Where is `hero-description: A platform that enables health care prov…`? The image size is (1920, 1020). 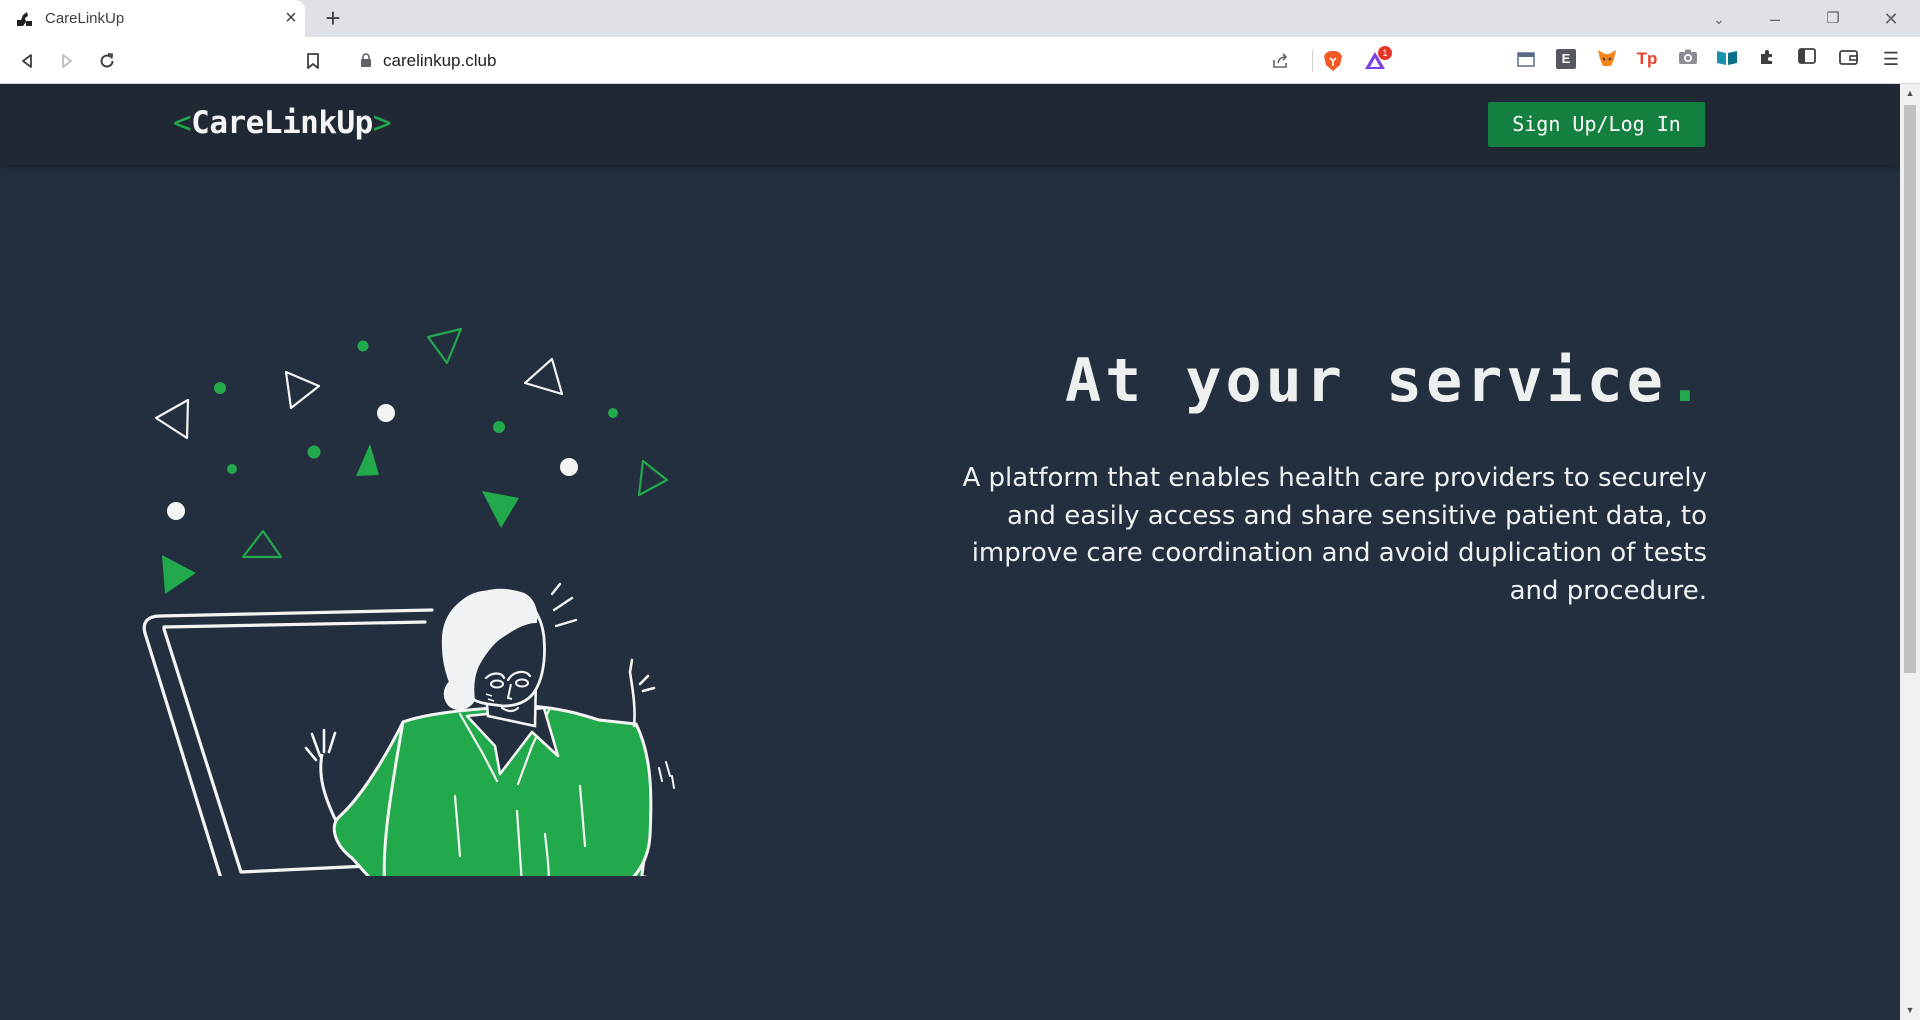 hero-description: A platform that enables health care prov… is located at coordinates (1334, 534).